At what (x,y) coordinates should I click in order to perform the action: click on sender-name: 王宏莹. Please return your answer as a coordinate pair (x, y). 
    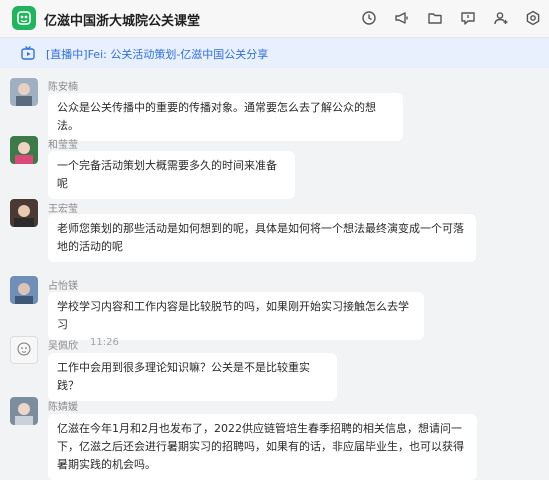
    Looking at the image, I should click on (63, 209).